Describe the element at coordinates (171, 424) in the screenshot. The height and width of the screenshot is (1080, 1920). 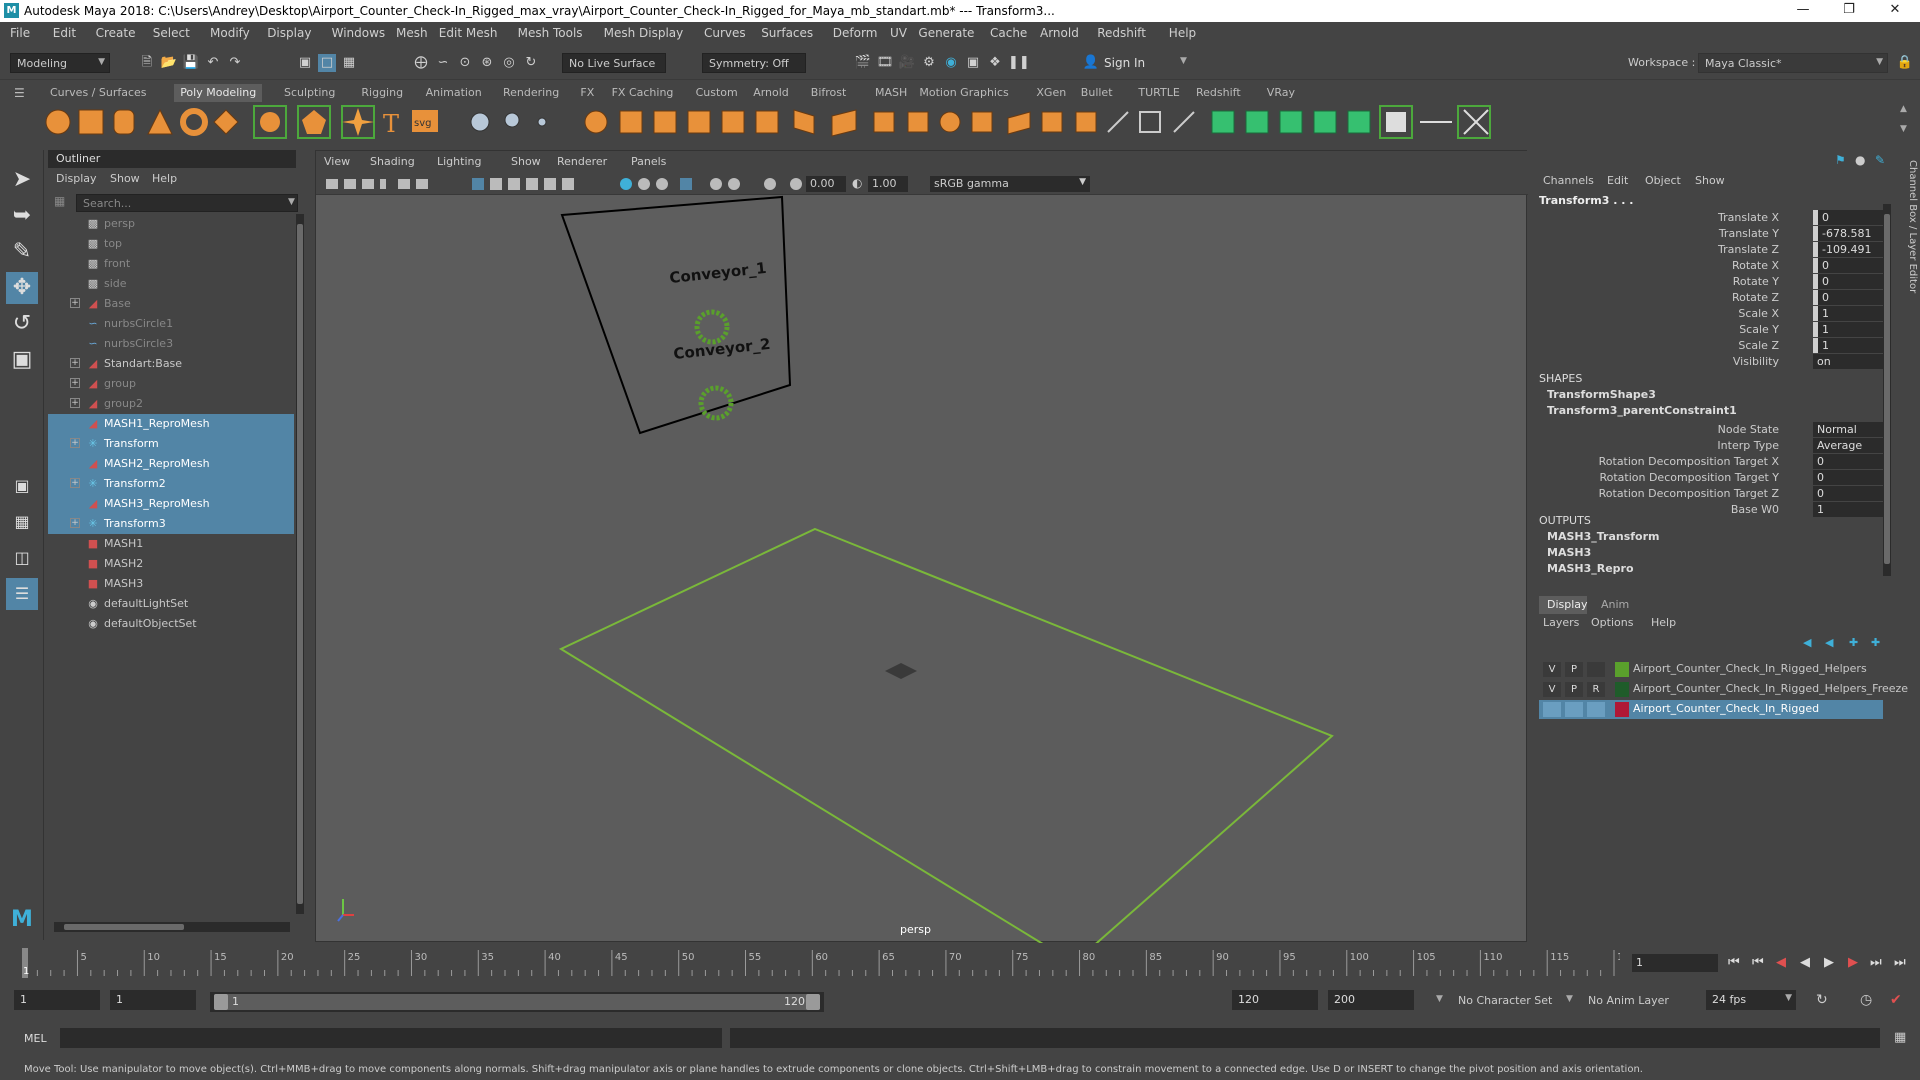
I see `outliner-item: ◢ MASH1_ReproMesh` at that location.